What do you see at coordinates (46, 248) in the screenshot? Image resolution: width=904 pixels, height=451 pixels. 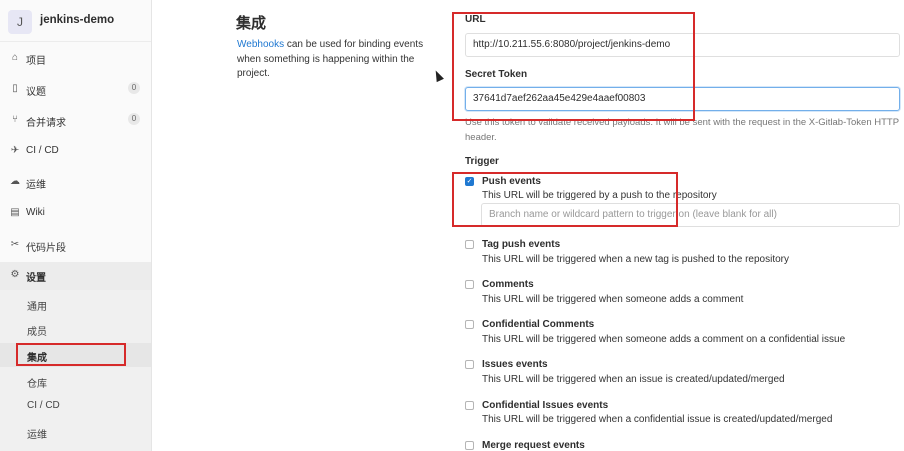 I see `sidebar-item-label: 代码片段` at bounding box center [46, 248].